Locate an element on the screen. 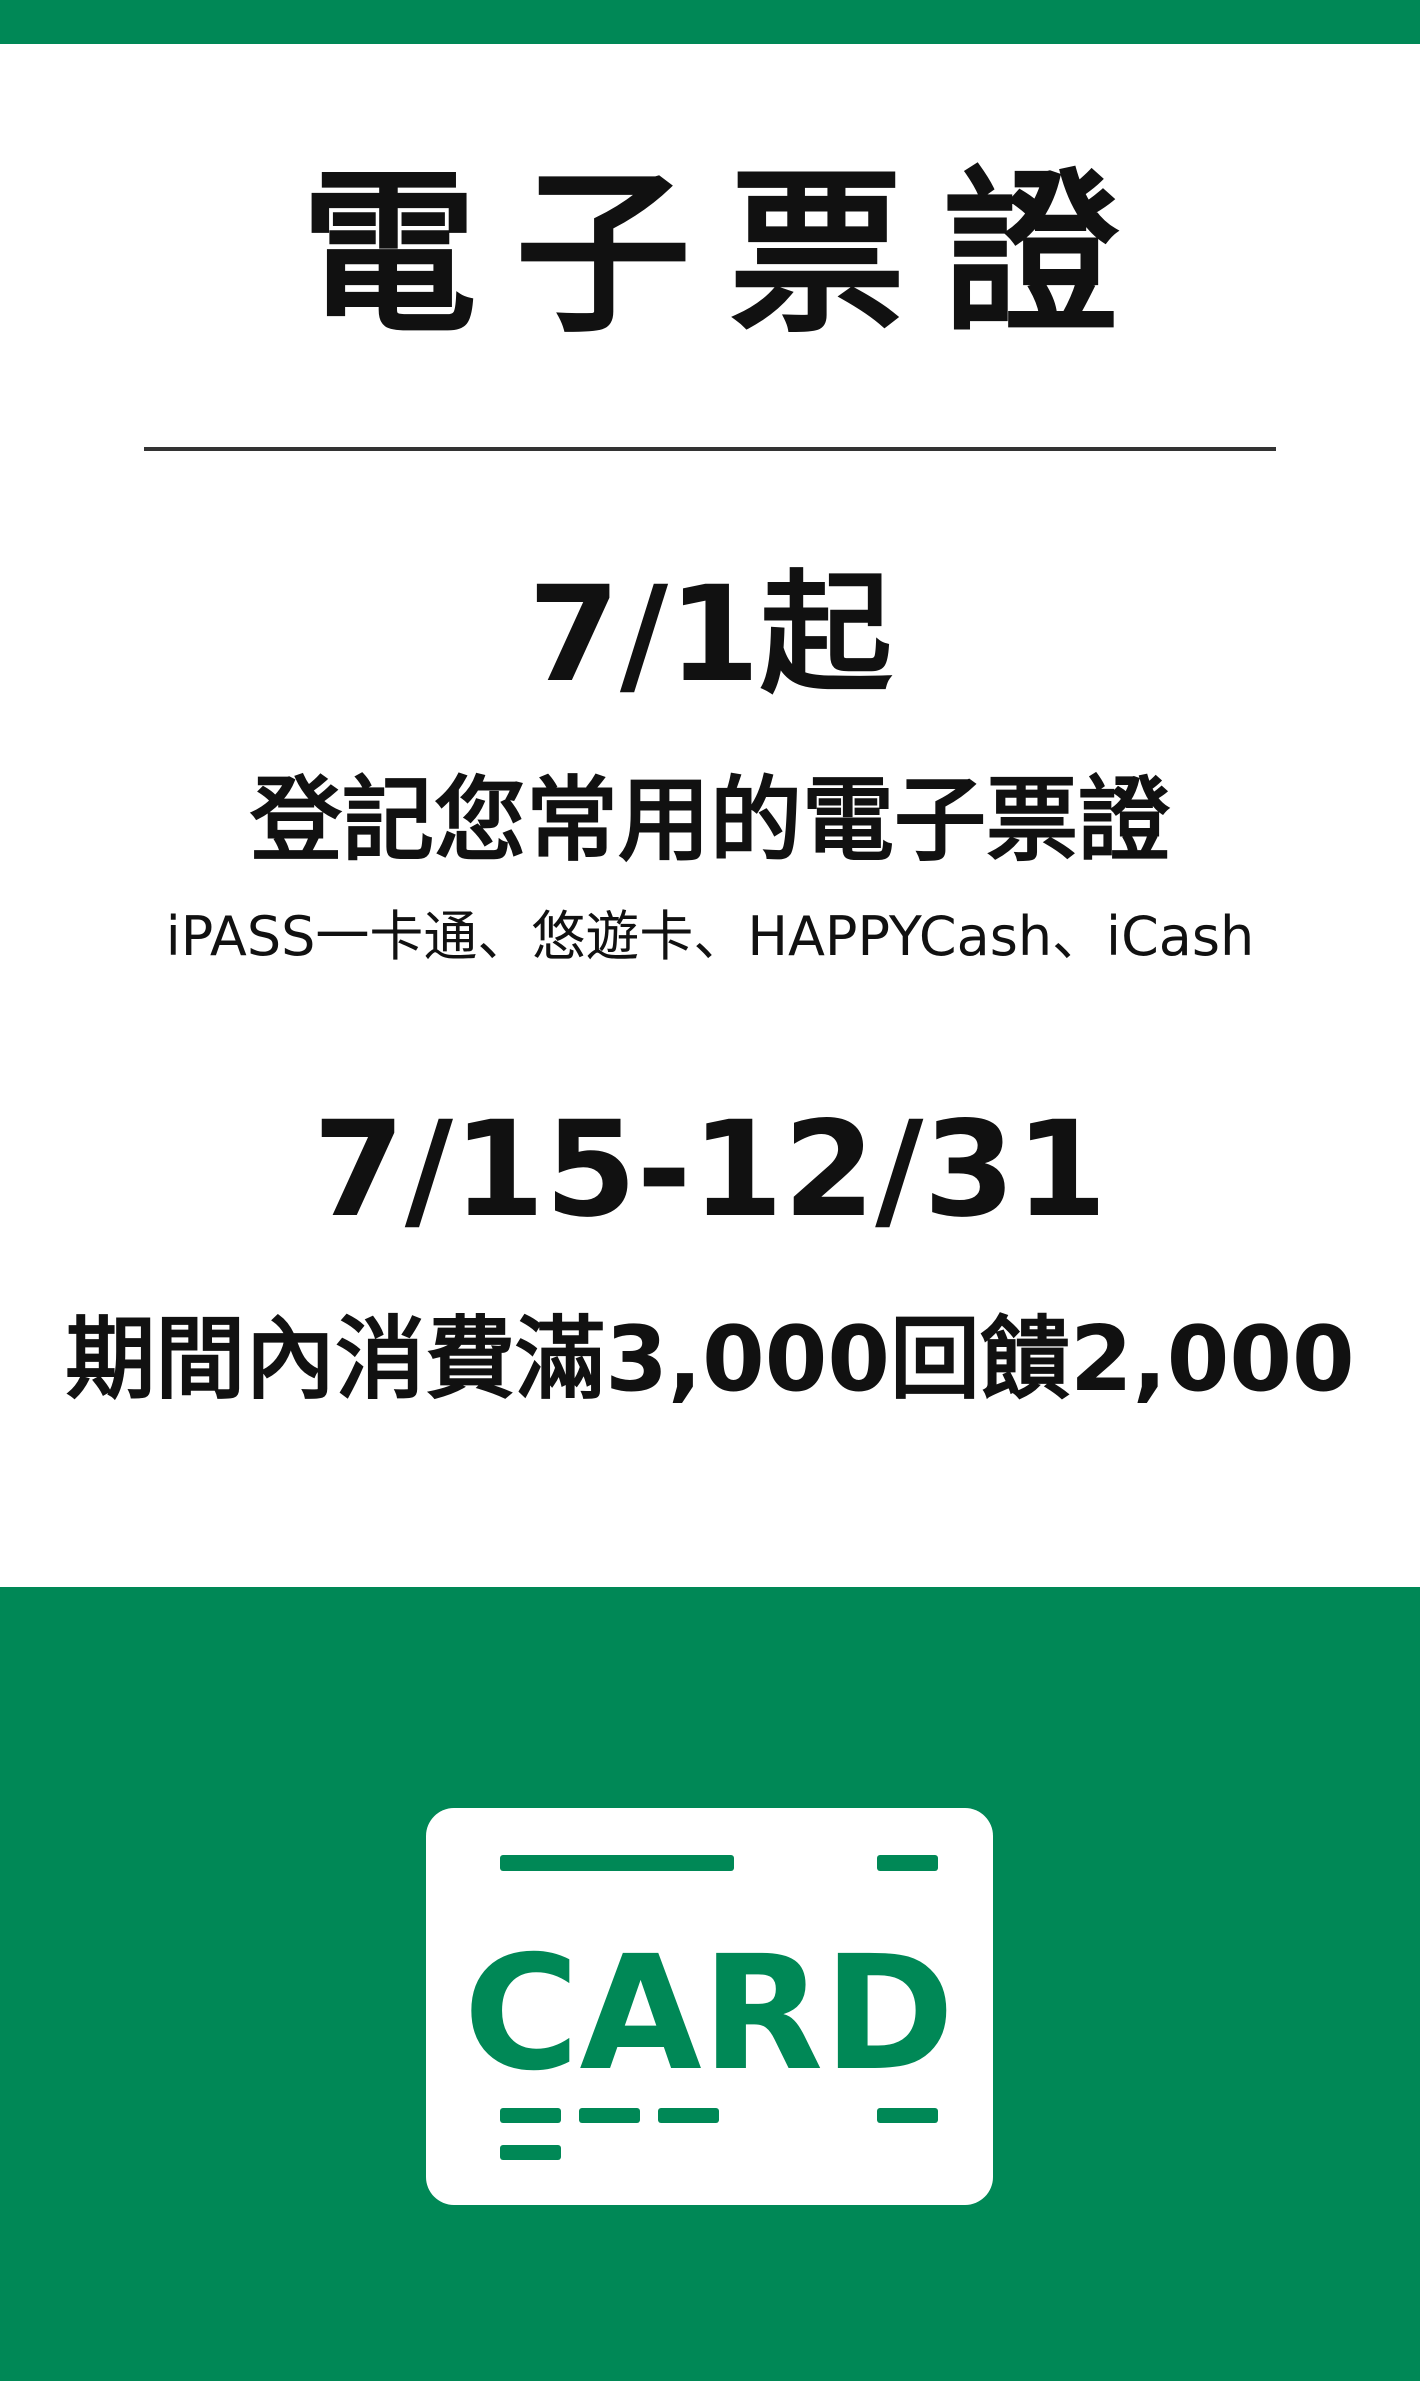 The image size is (1420, 2381). card-icon: CARD is located at coordinates (709, 2006).